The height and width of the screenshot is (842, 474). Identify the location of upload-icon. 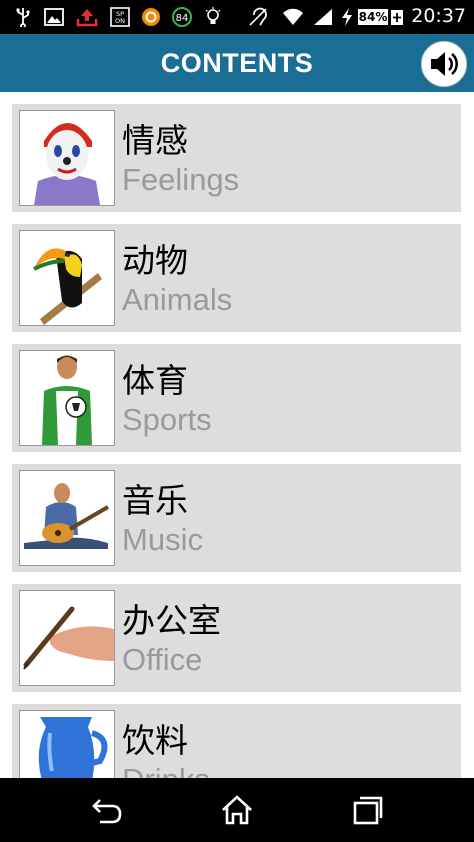
(87, 18).